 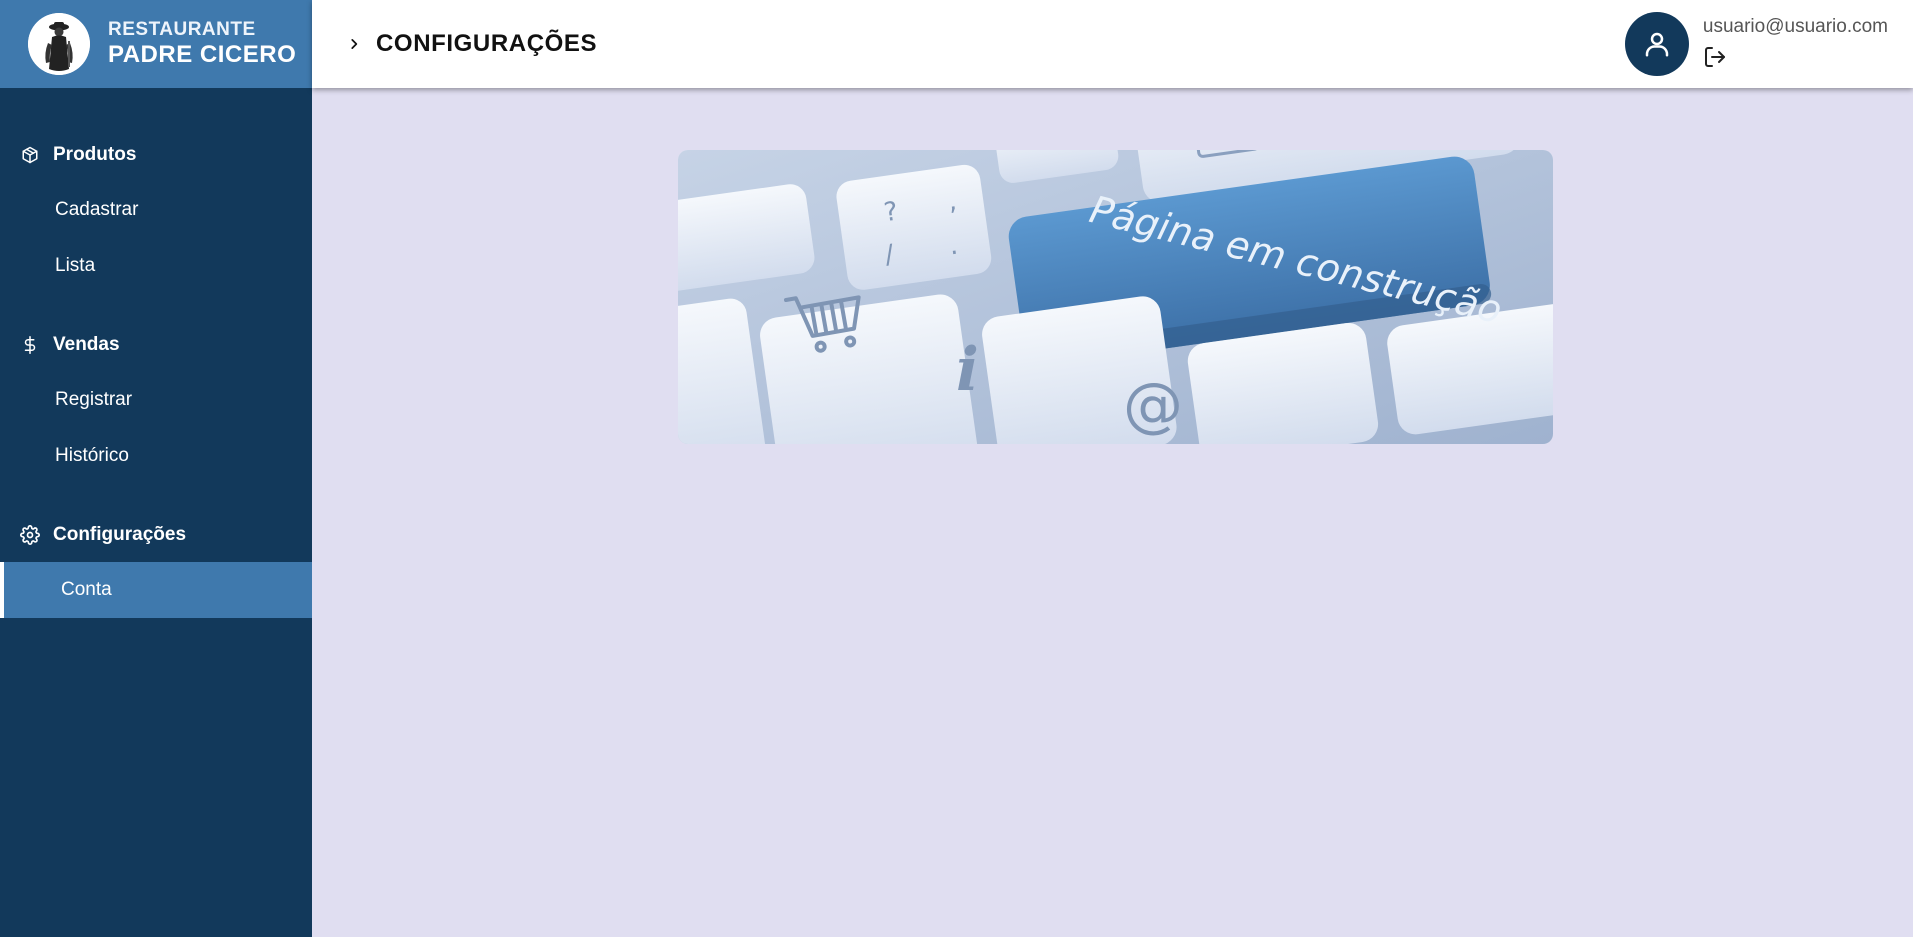 What do you see at coordinates (156, 266) in the screenshot?
I see `sidebar-item-lista: Lista` at bounding box center [156, 266].